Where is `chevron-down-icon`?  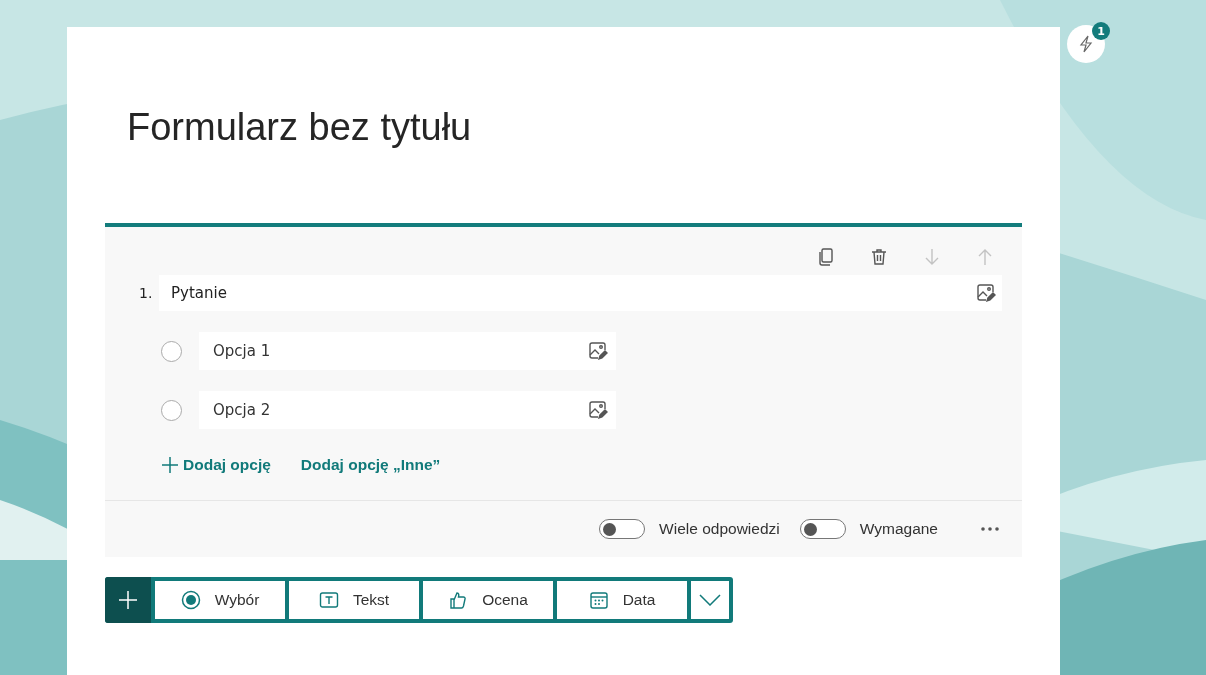 chevron-down-icon is located at coordinates (710, 600).